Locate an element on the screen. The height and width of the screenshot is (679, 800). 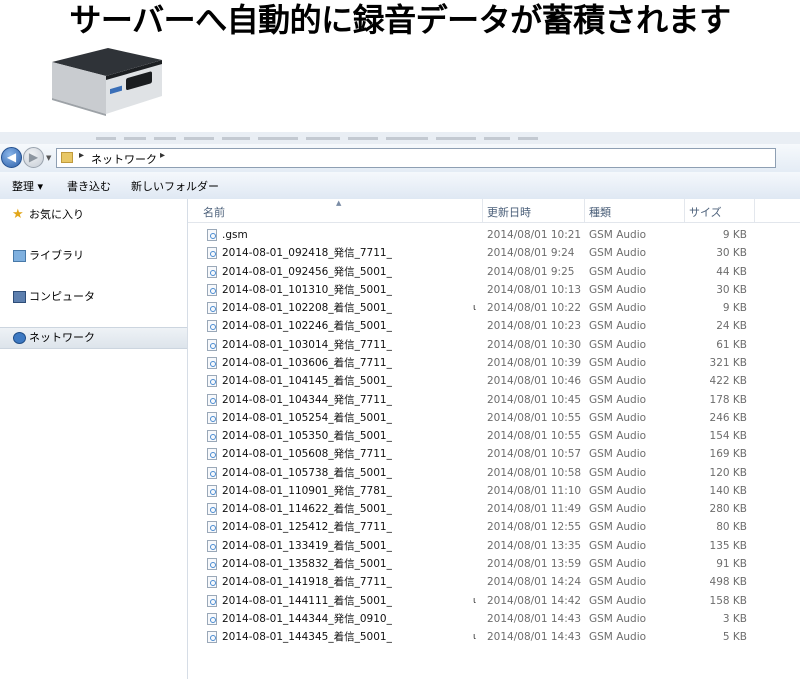
file-size: 9 KB is located at coordinates (734, 308).